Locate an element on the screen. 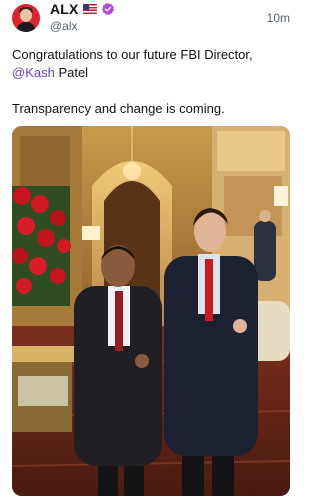 The height and width of the screenshot is (500, 320). us-flag-icon is located at coordinates (89, 9).